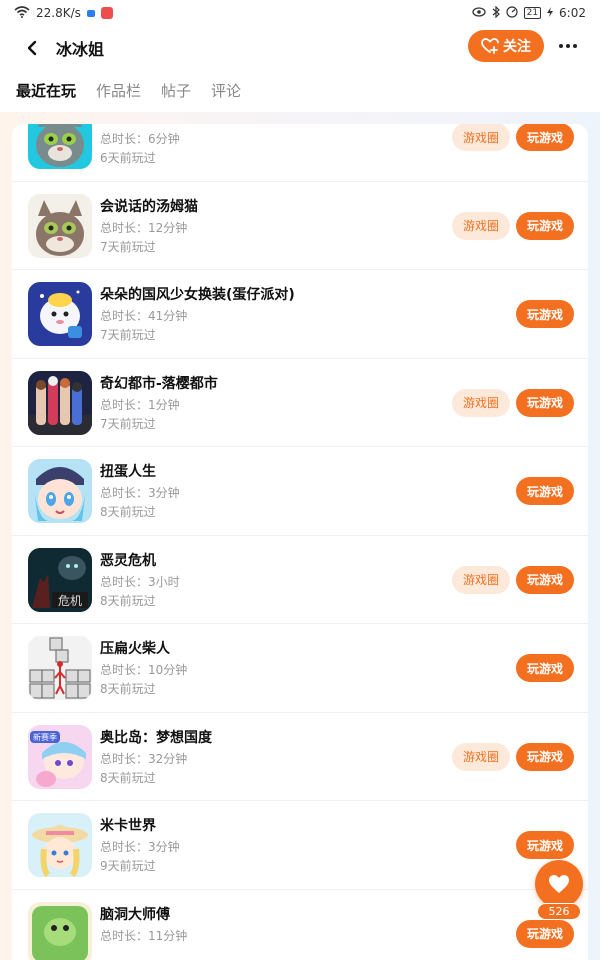 The height and width of the screenshot is (960, 600). What do you see at coordinates (478, 13) in the screenshot?
I see `eye-icon` at bounding box center [478, 13].